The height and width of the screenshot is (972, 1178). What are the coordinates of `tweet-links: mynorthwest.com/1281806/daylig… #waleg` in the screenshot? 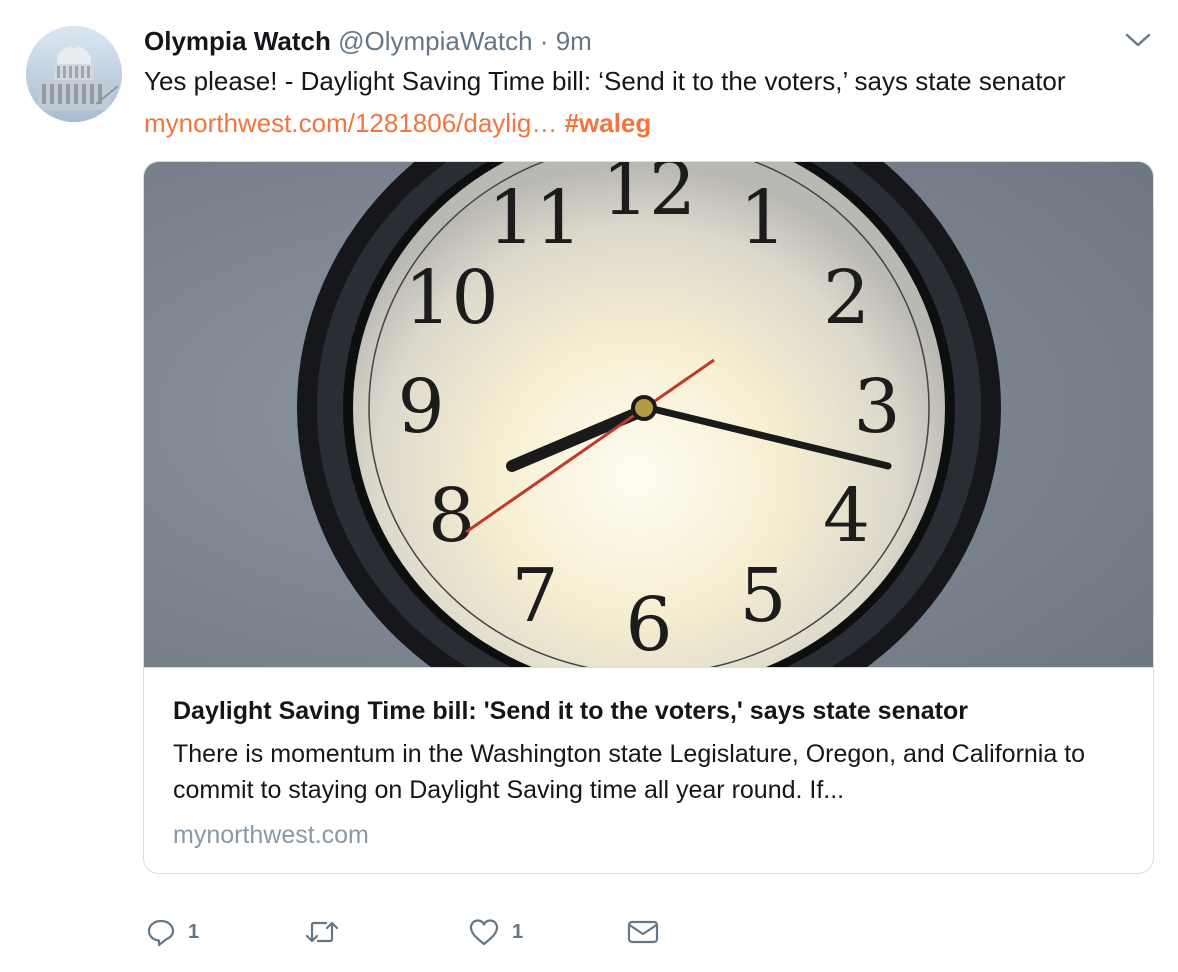 It's located at (397, 123).